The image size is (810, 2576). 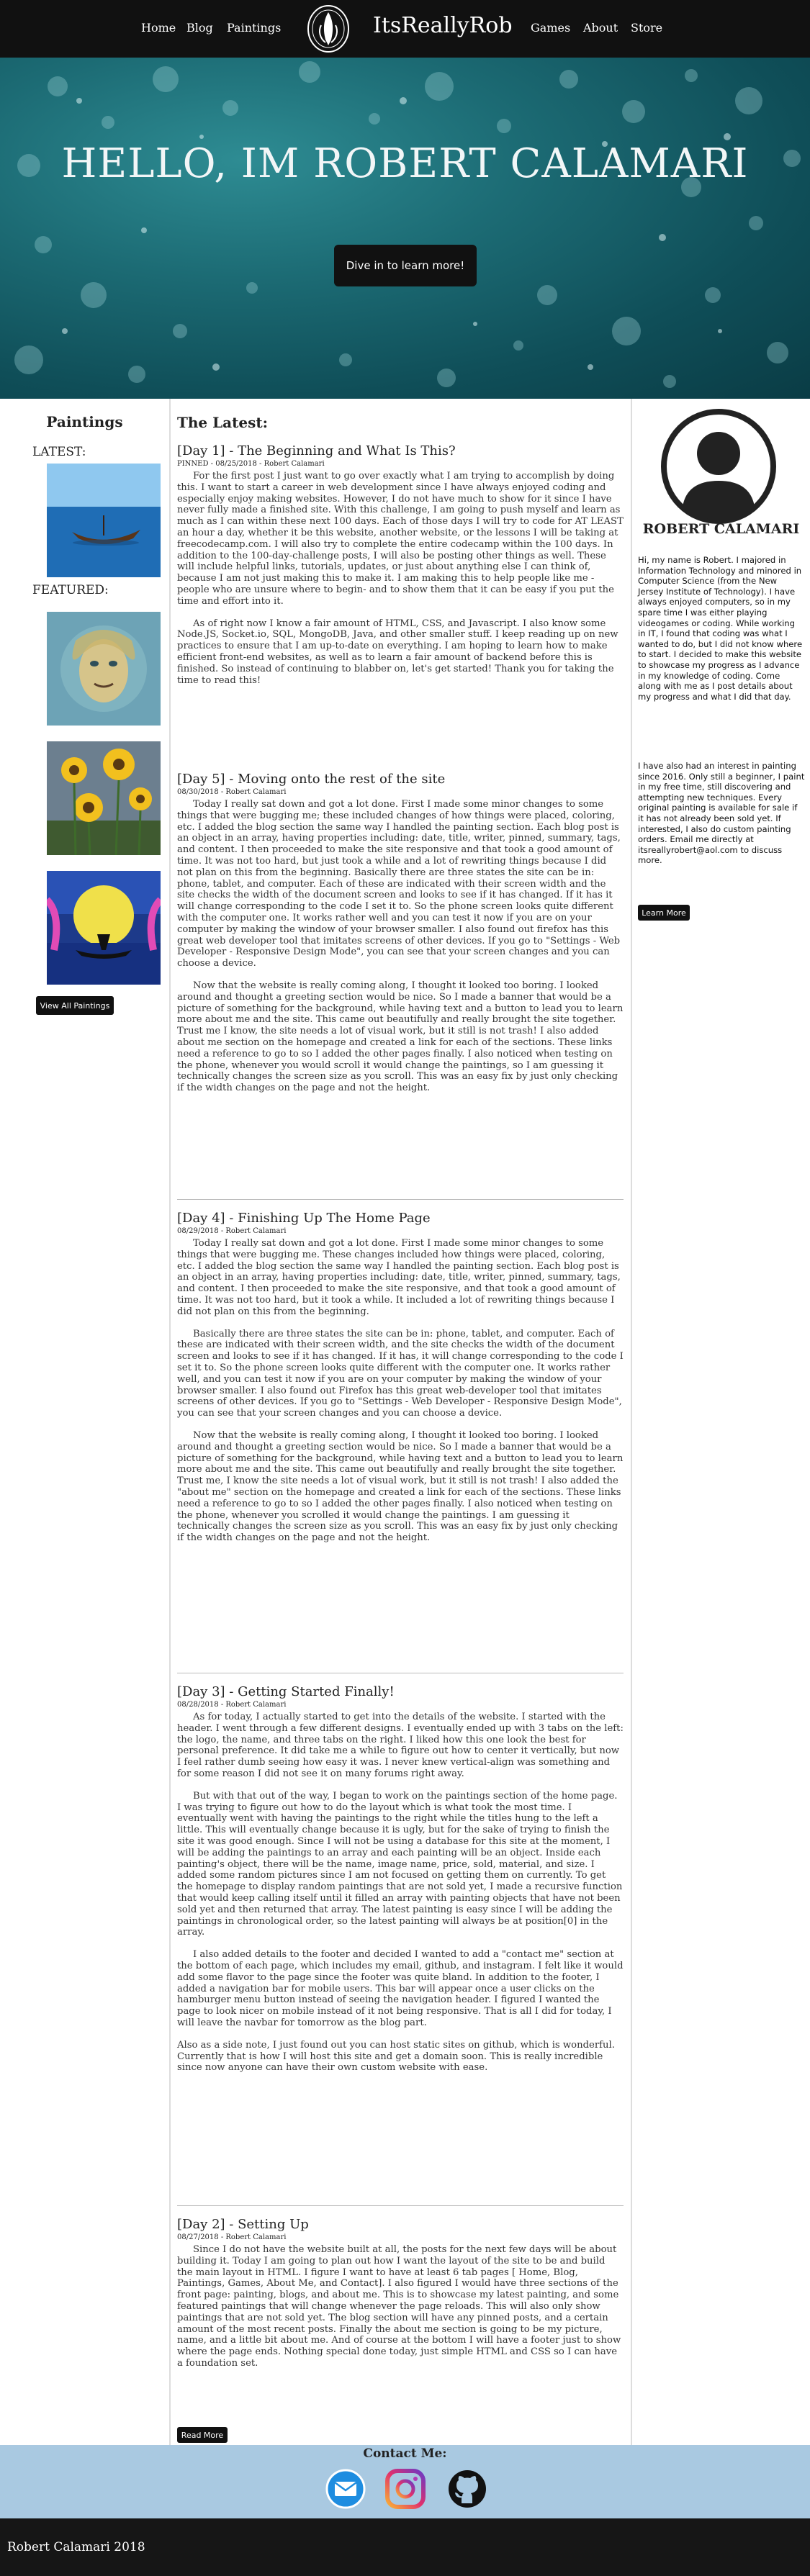 What do you see at coordinates (104, 520) in the screenshot?
I see `latest-painting-thumbnail` at bounding box center [104, 520].